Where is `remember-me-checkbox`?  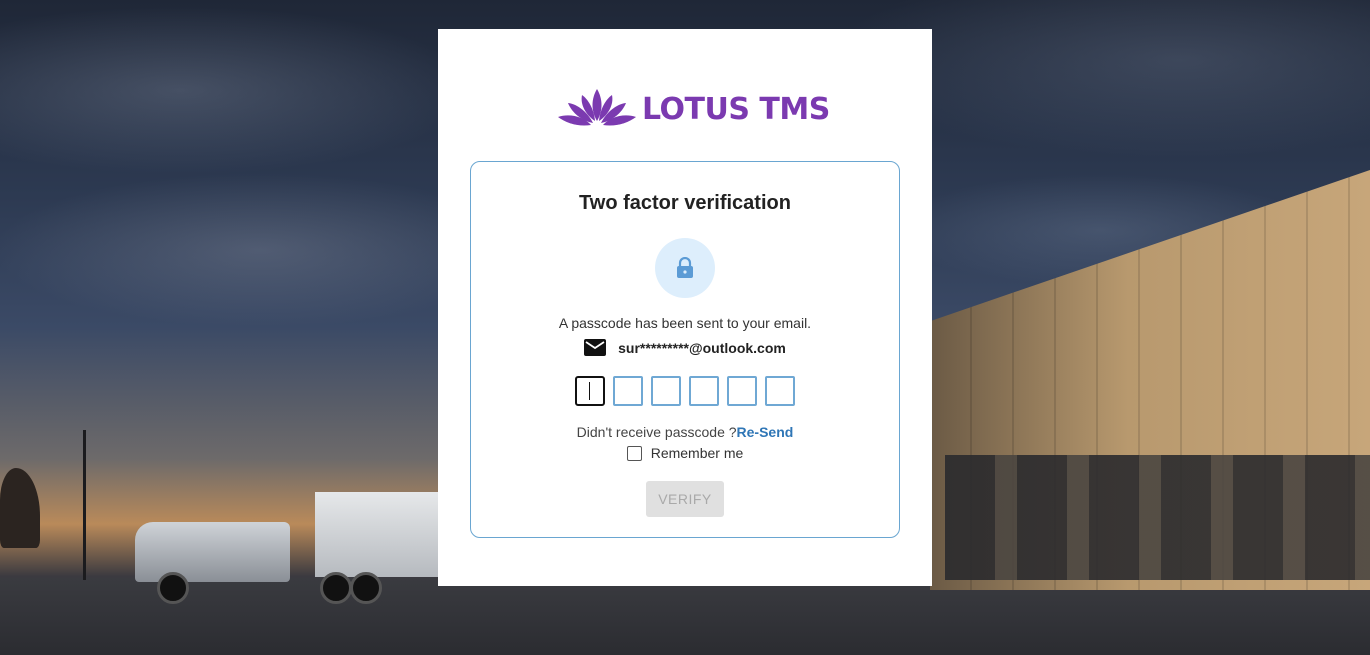 remember-me-checkbox is located at coordinates (634, 453).